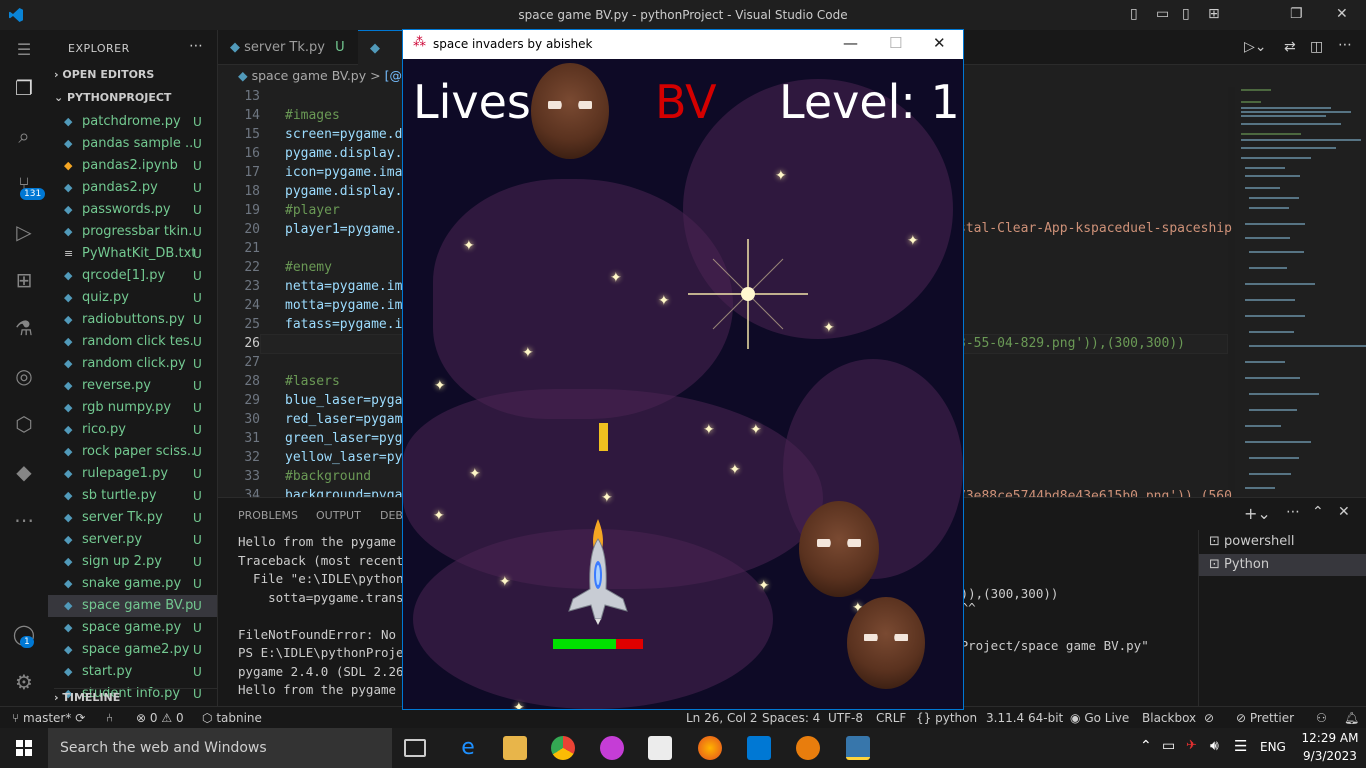 The image size is (1366, 768). Describe the element at coordinates (220, 748) in the screenshot. I see `taskbar-search: Search the web and Windows` at that location.